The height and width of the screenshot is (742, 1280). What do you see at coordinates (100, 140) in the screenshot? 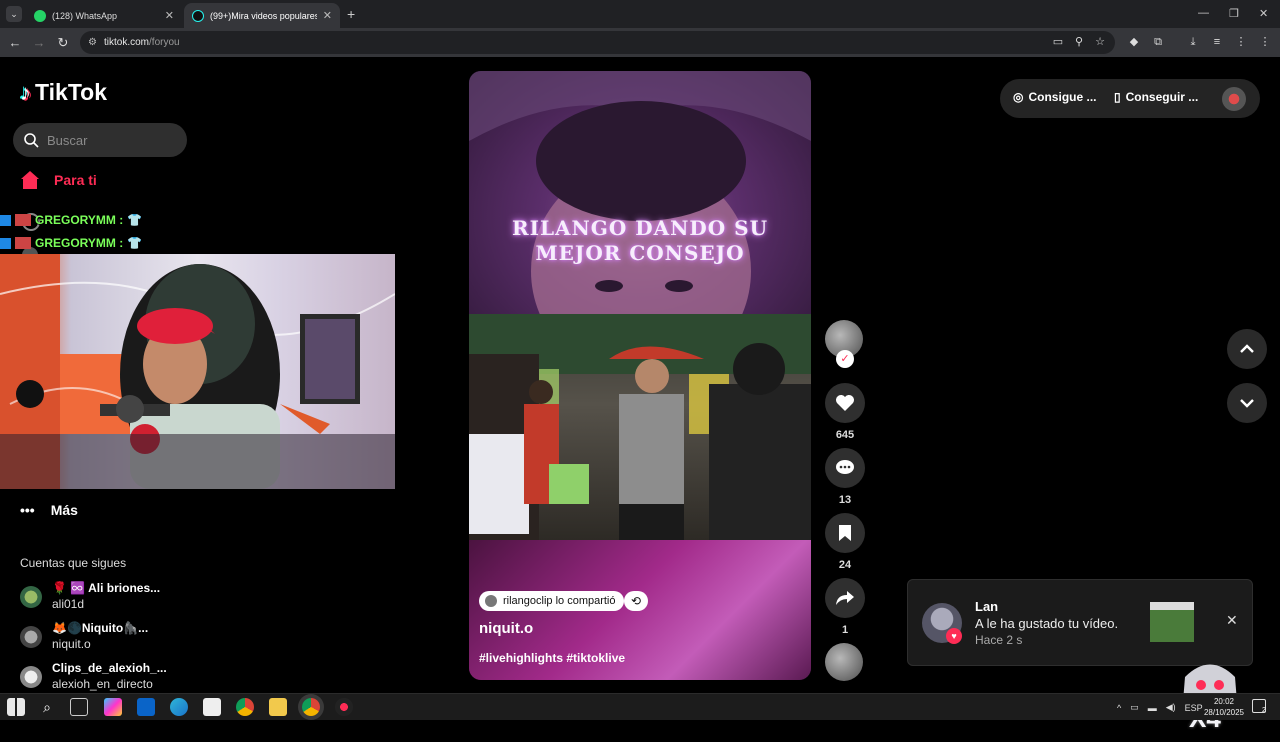
I see `search-input: Buscar` at bounding box center [100, 140].